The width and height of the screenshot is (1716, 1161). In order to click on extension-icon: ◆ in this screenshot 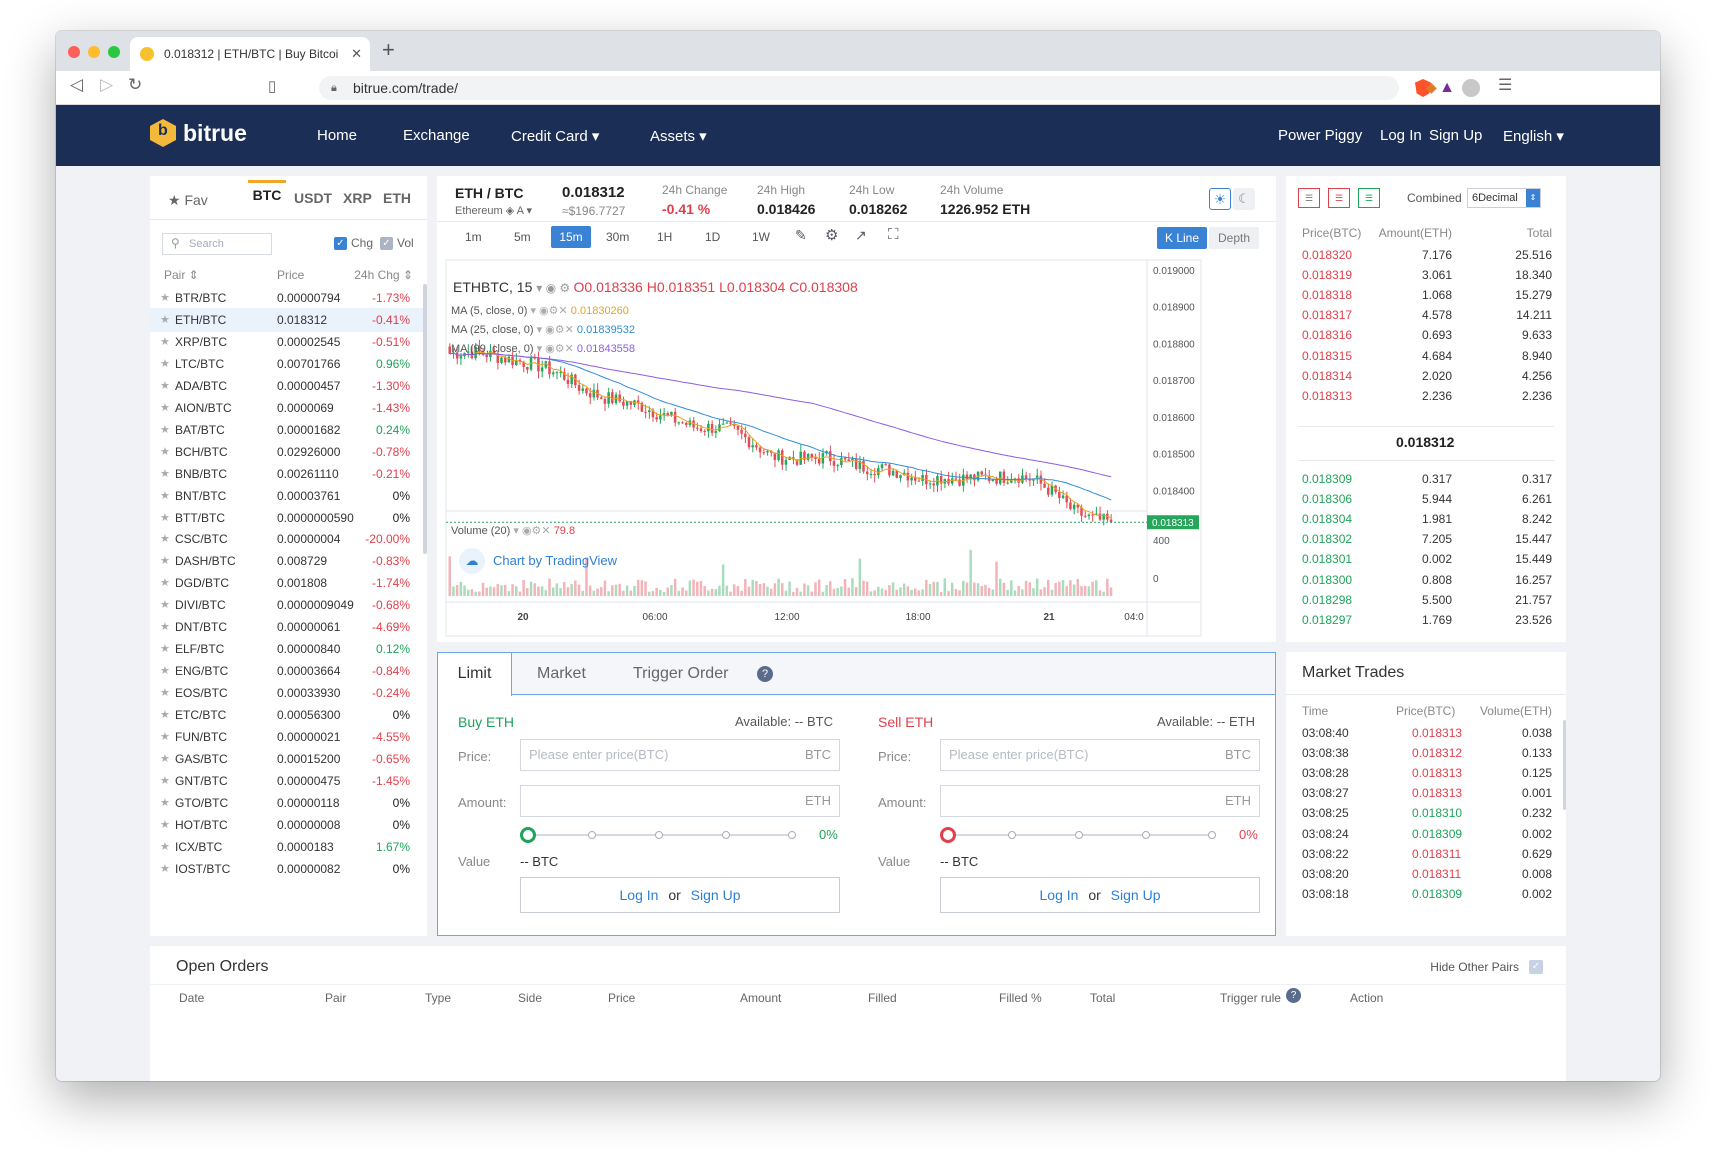, I will do `click(1431, 87)`.